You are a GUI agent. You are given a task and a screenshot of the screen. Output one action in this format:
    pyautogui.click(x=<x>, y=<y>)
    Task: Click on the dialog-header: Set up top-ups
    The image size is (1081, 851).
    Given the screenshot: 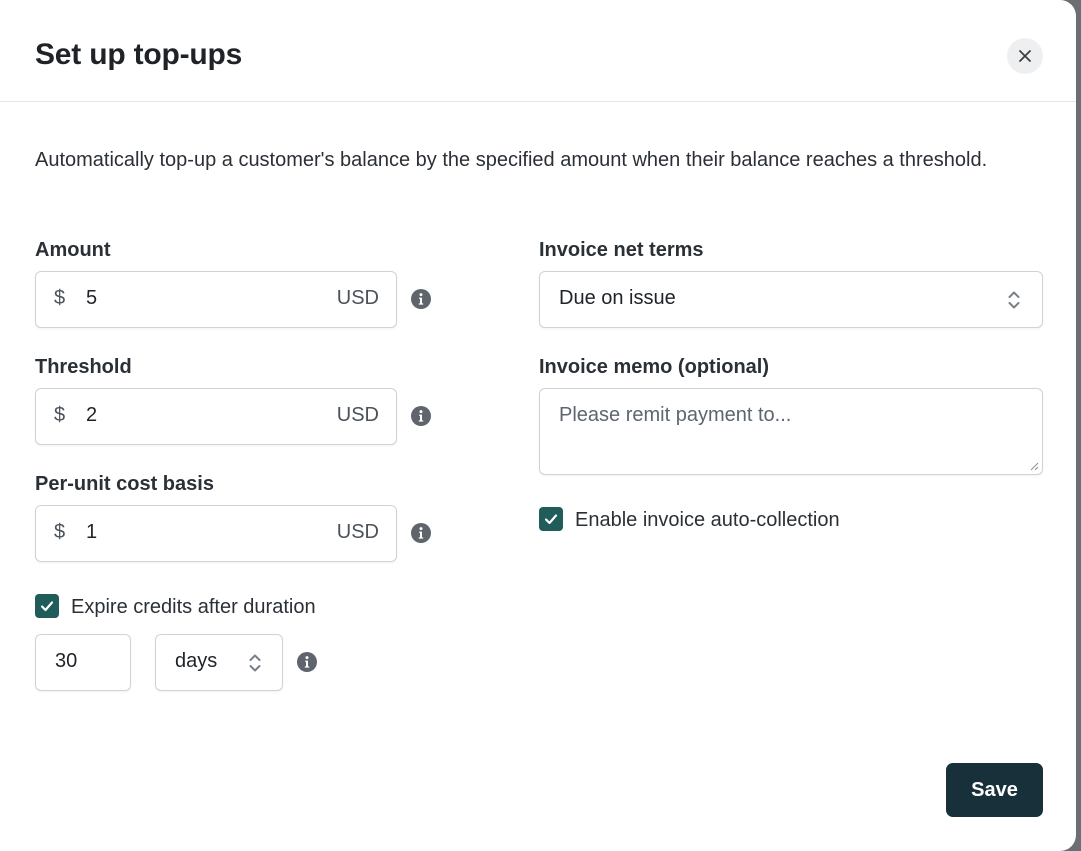 What is the action you would take?
    pyautogui.click(x=538, y=51)
    